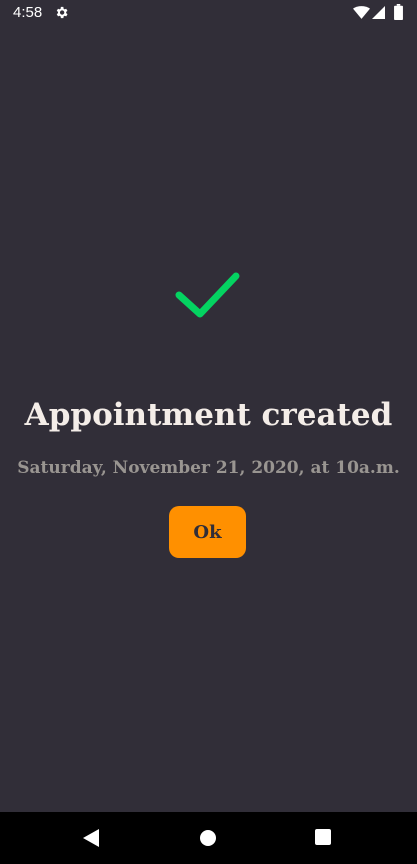 The width and height of the screenshot is (417, 864). What do you see at coordinates (28, 12) in the screenshot?
I see `status-time: 4:58` at bounding box center [28, 12].